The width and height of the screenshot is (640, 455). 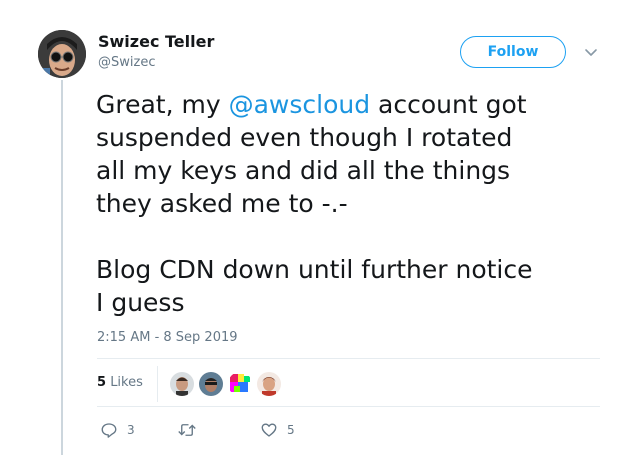 I want to click on tweet-line-2: suspended even though I rotated, so click(x=304, y=137).